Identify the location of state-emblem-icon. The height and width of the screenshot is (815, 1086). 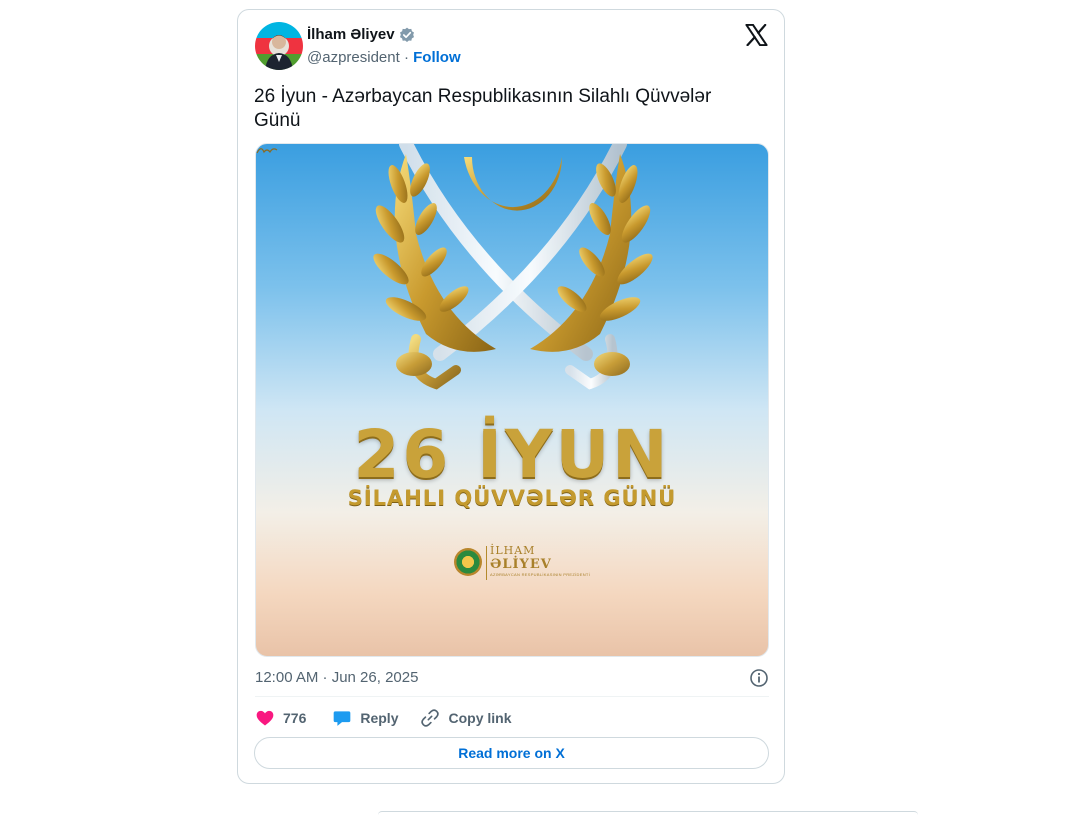
(468, 562).